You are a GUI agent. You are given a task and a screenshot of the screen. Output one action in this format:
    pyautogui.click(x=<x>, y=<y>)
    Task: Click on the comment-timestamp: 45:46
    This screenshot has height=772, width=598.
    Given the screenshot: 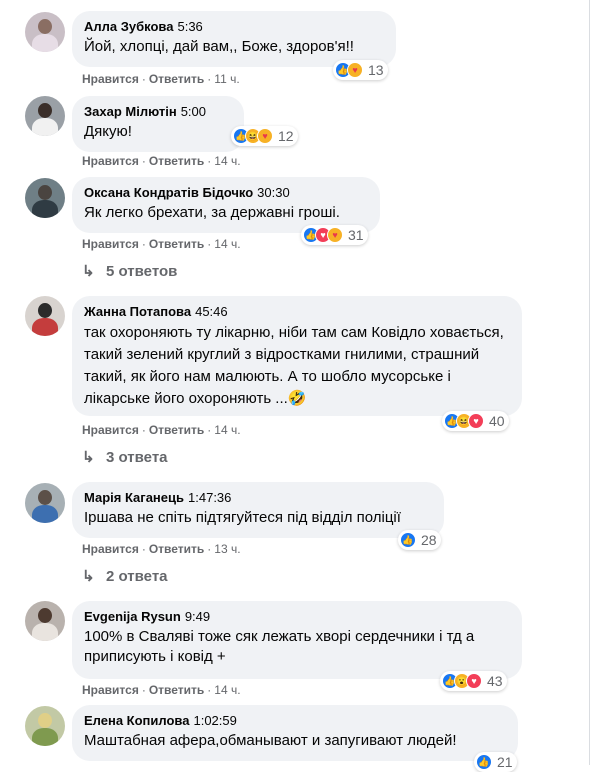 What is the action you would take?
    pyautogui.click(x=211, y=311)
    